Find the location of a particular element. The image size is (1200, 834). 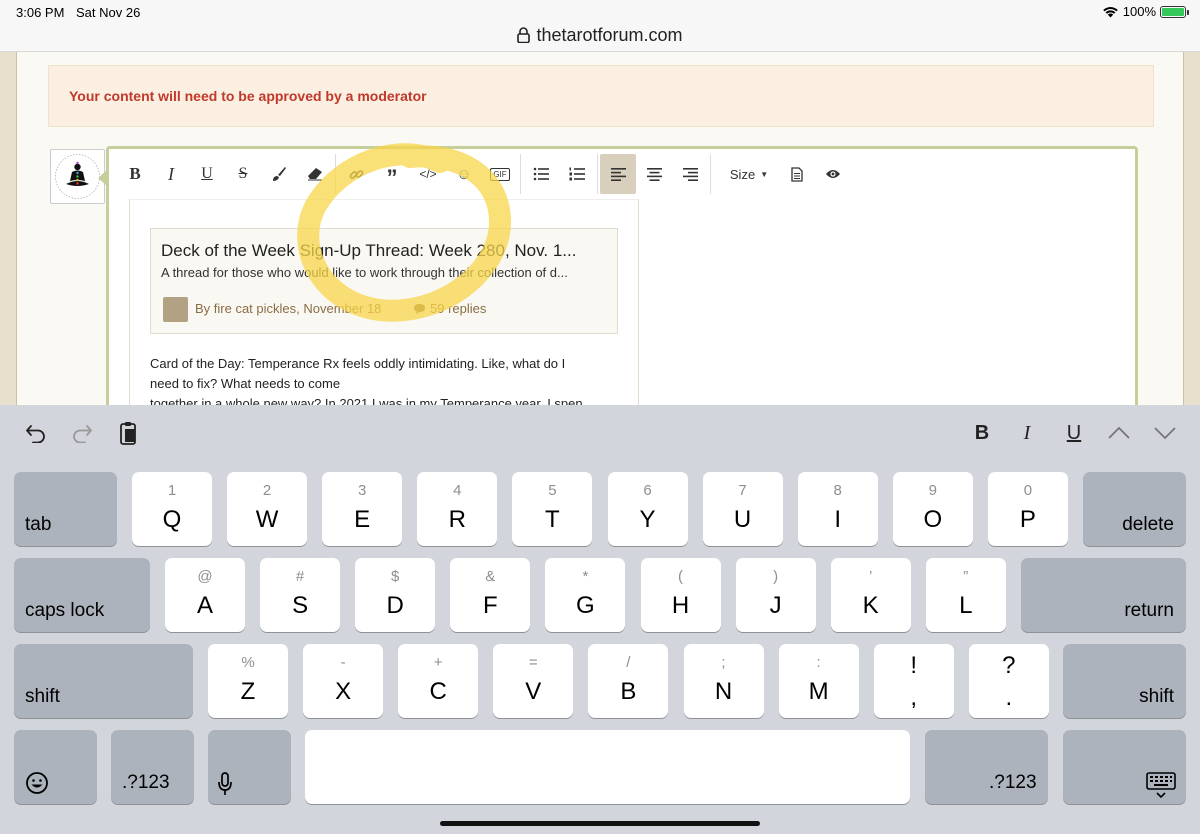

align-left-button is located at coordinates (618, 174).